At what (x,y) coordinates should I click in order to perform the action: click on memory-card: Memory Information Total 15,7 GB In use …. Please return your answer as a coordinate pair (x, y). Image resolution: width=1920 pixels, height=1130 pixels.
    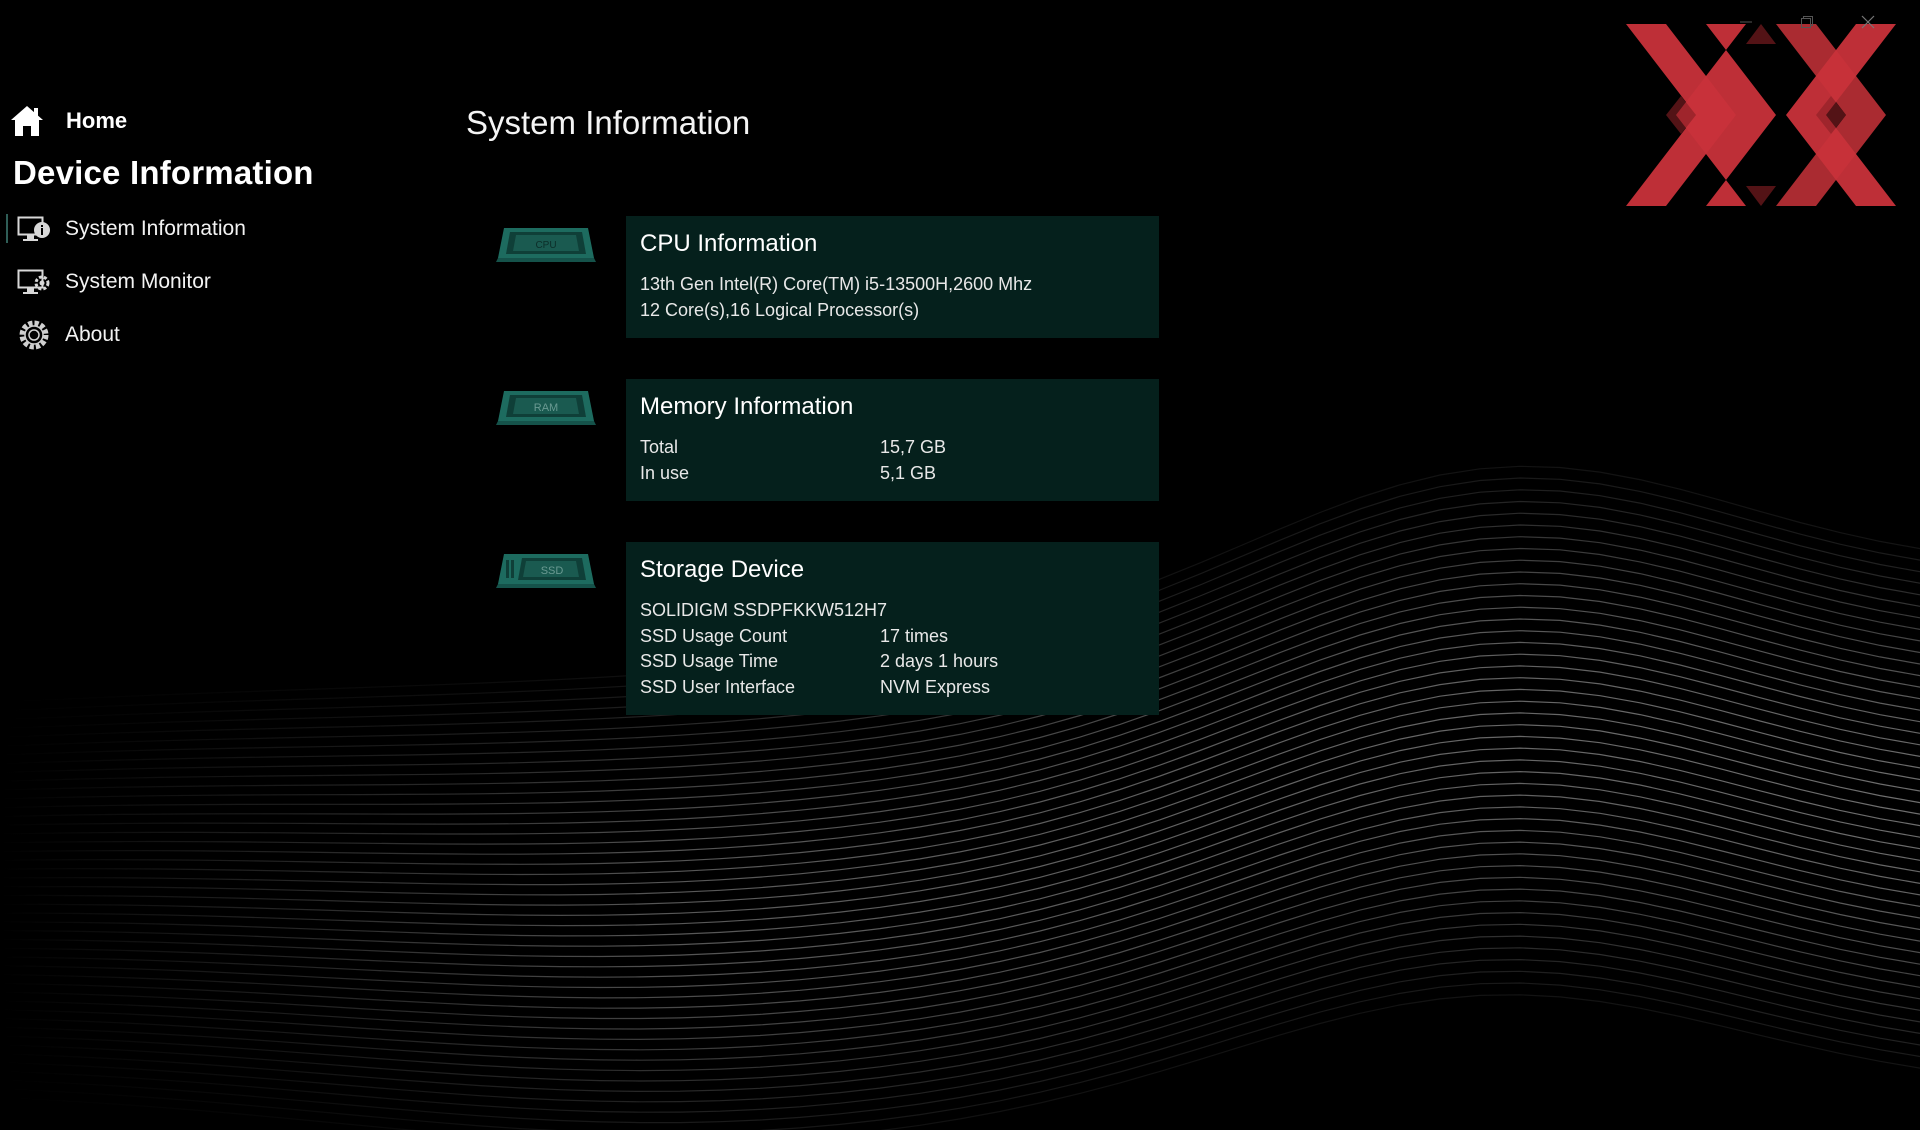
    Looking at the image, I should click on (892, 440).